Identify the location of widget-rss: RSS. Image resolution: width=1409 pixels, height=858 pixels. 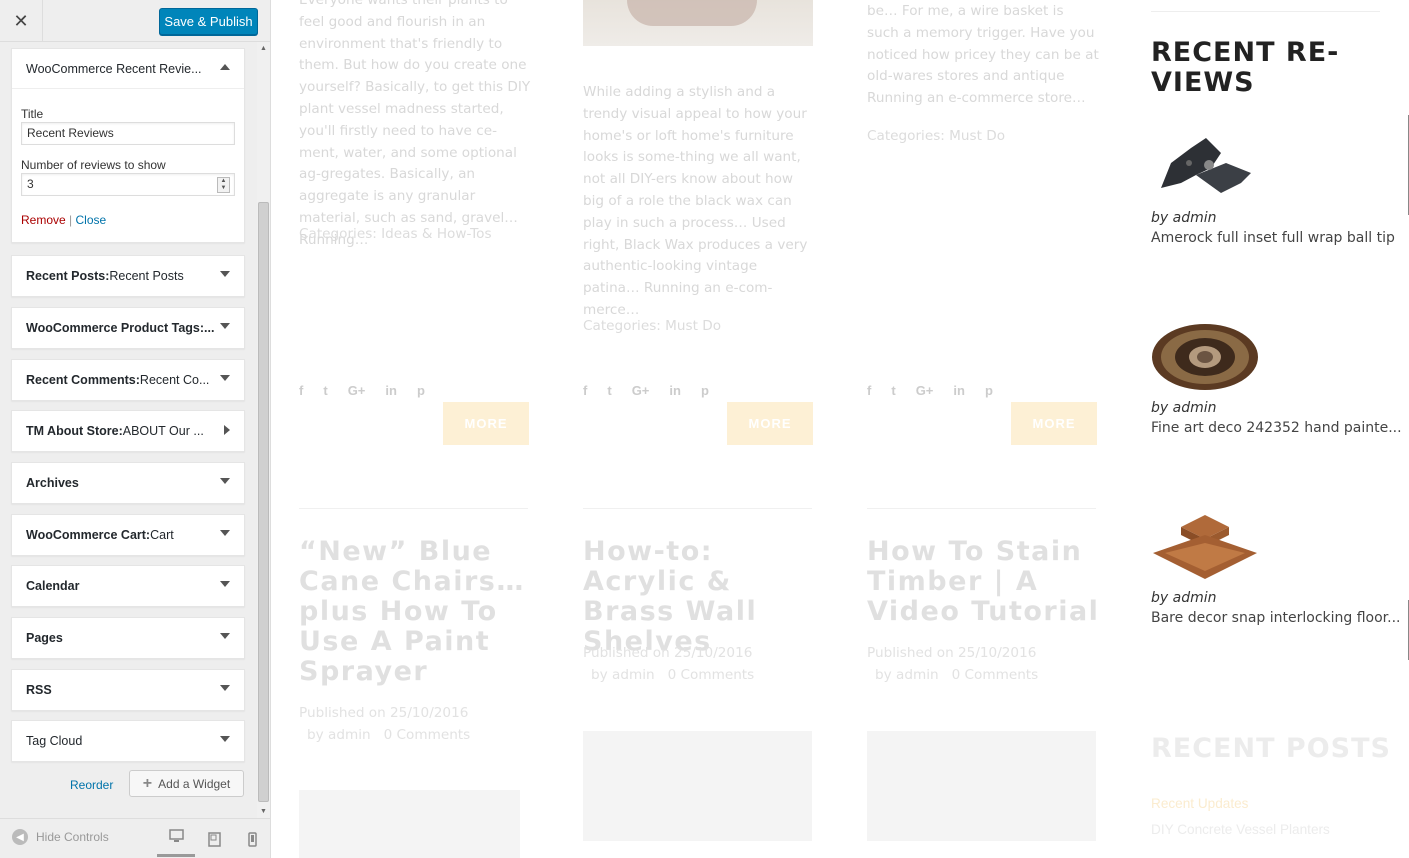
(128, 690).